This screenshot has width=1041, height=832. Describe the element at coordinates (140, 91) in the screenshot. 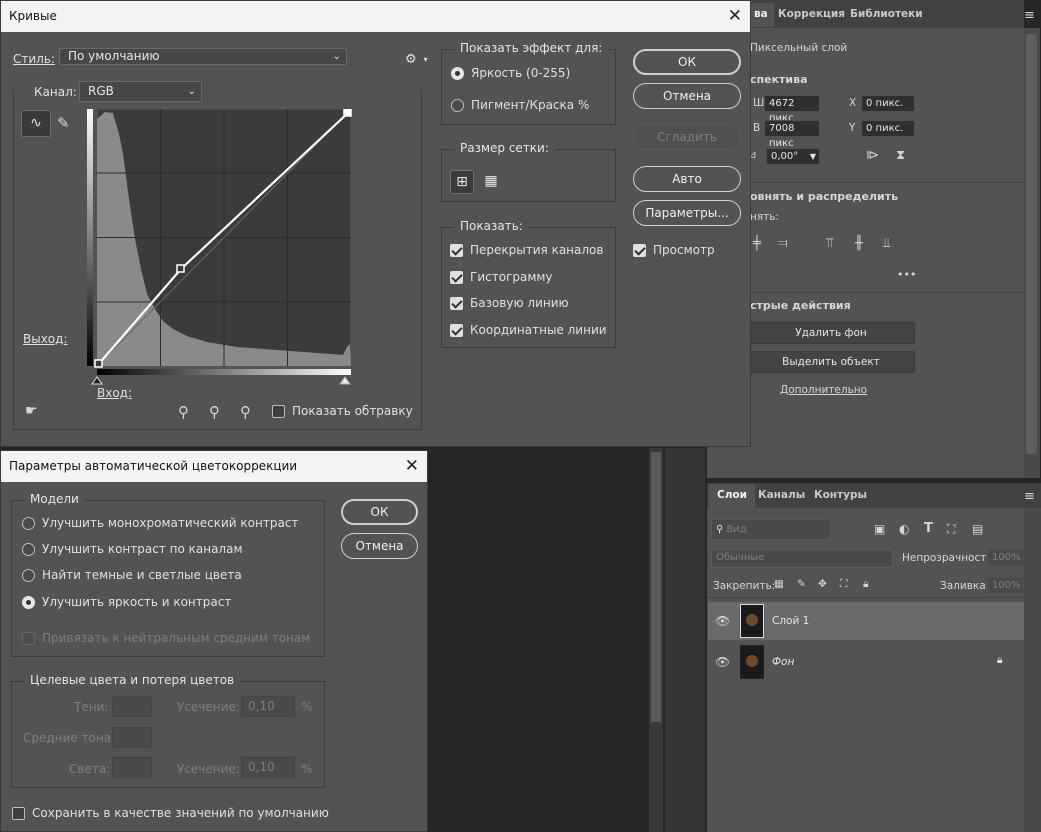

I see `channel-select: RGB ⌄` at that location.